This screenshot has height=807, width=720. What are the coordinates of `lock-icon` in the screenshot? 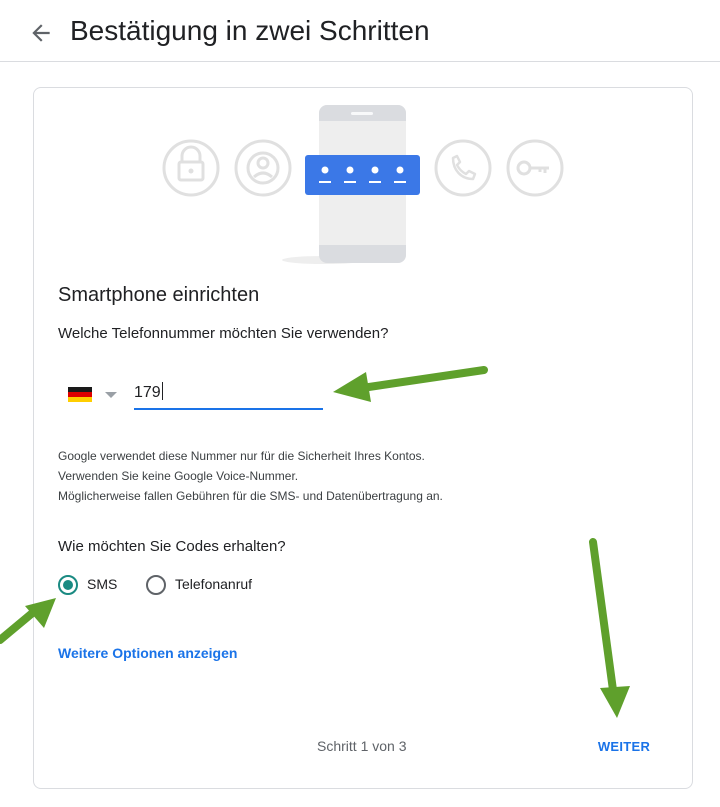 It's located at (191, 168).